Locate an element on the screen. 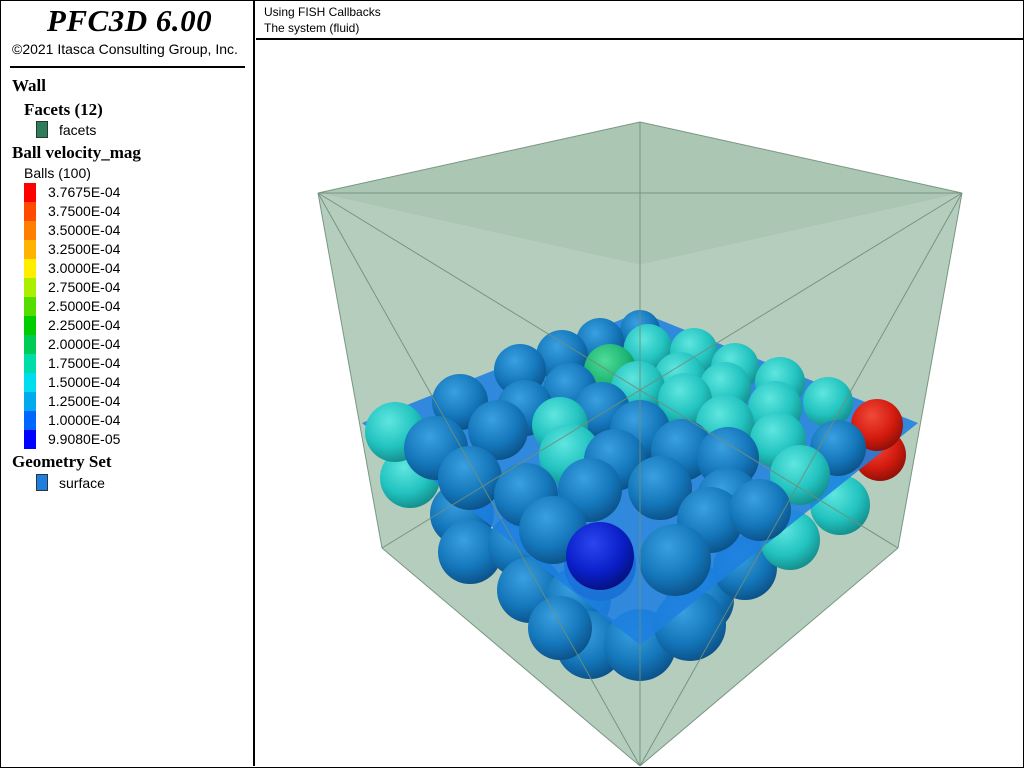 This screenshot has height=768, width=1024. facets-label: facets is located at coordinates (78, 130).